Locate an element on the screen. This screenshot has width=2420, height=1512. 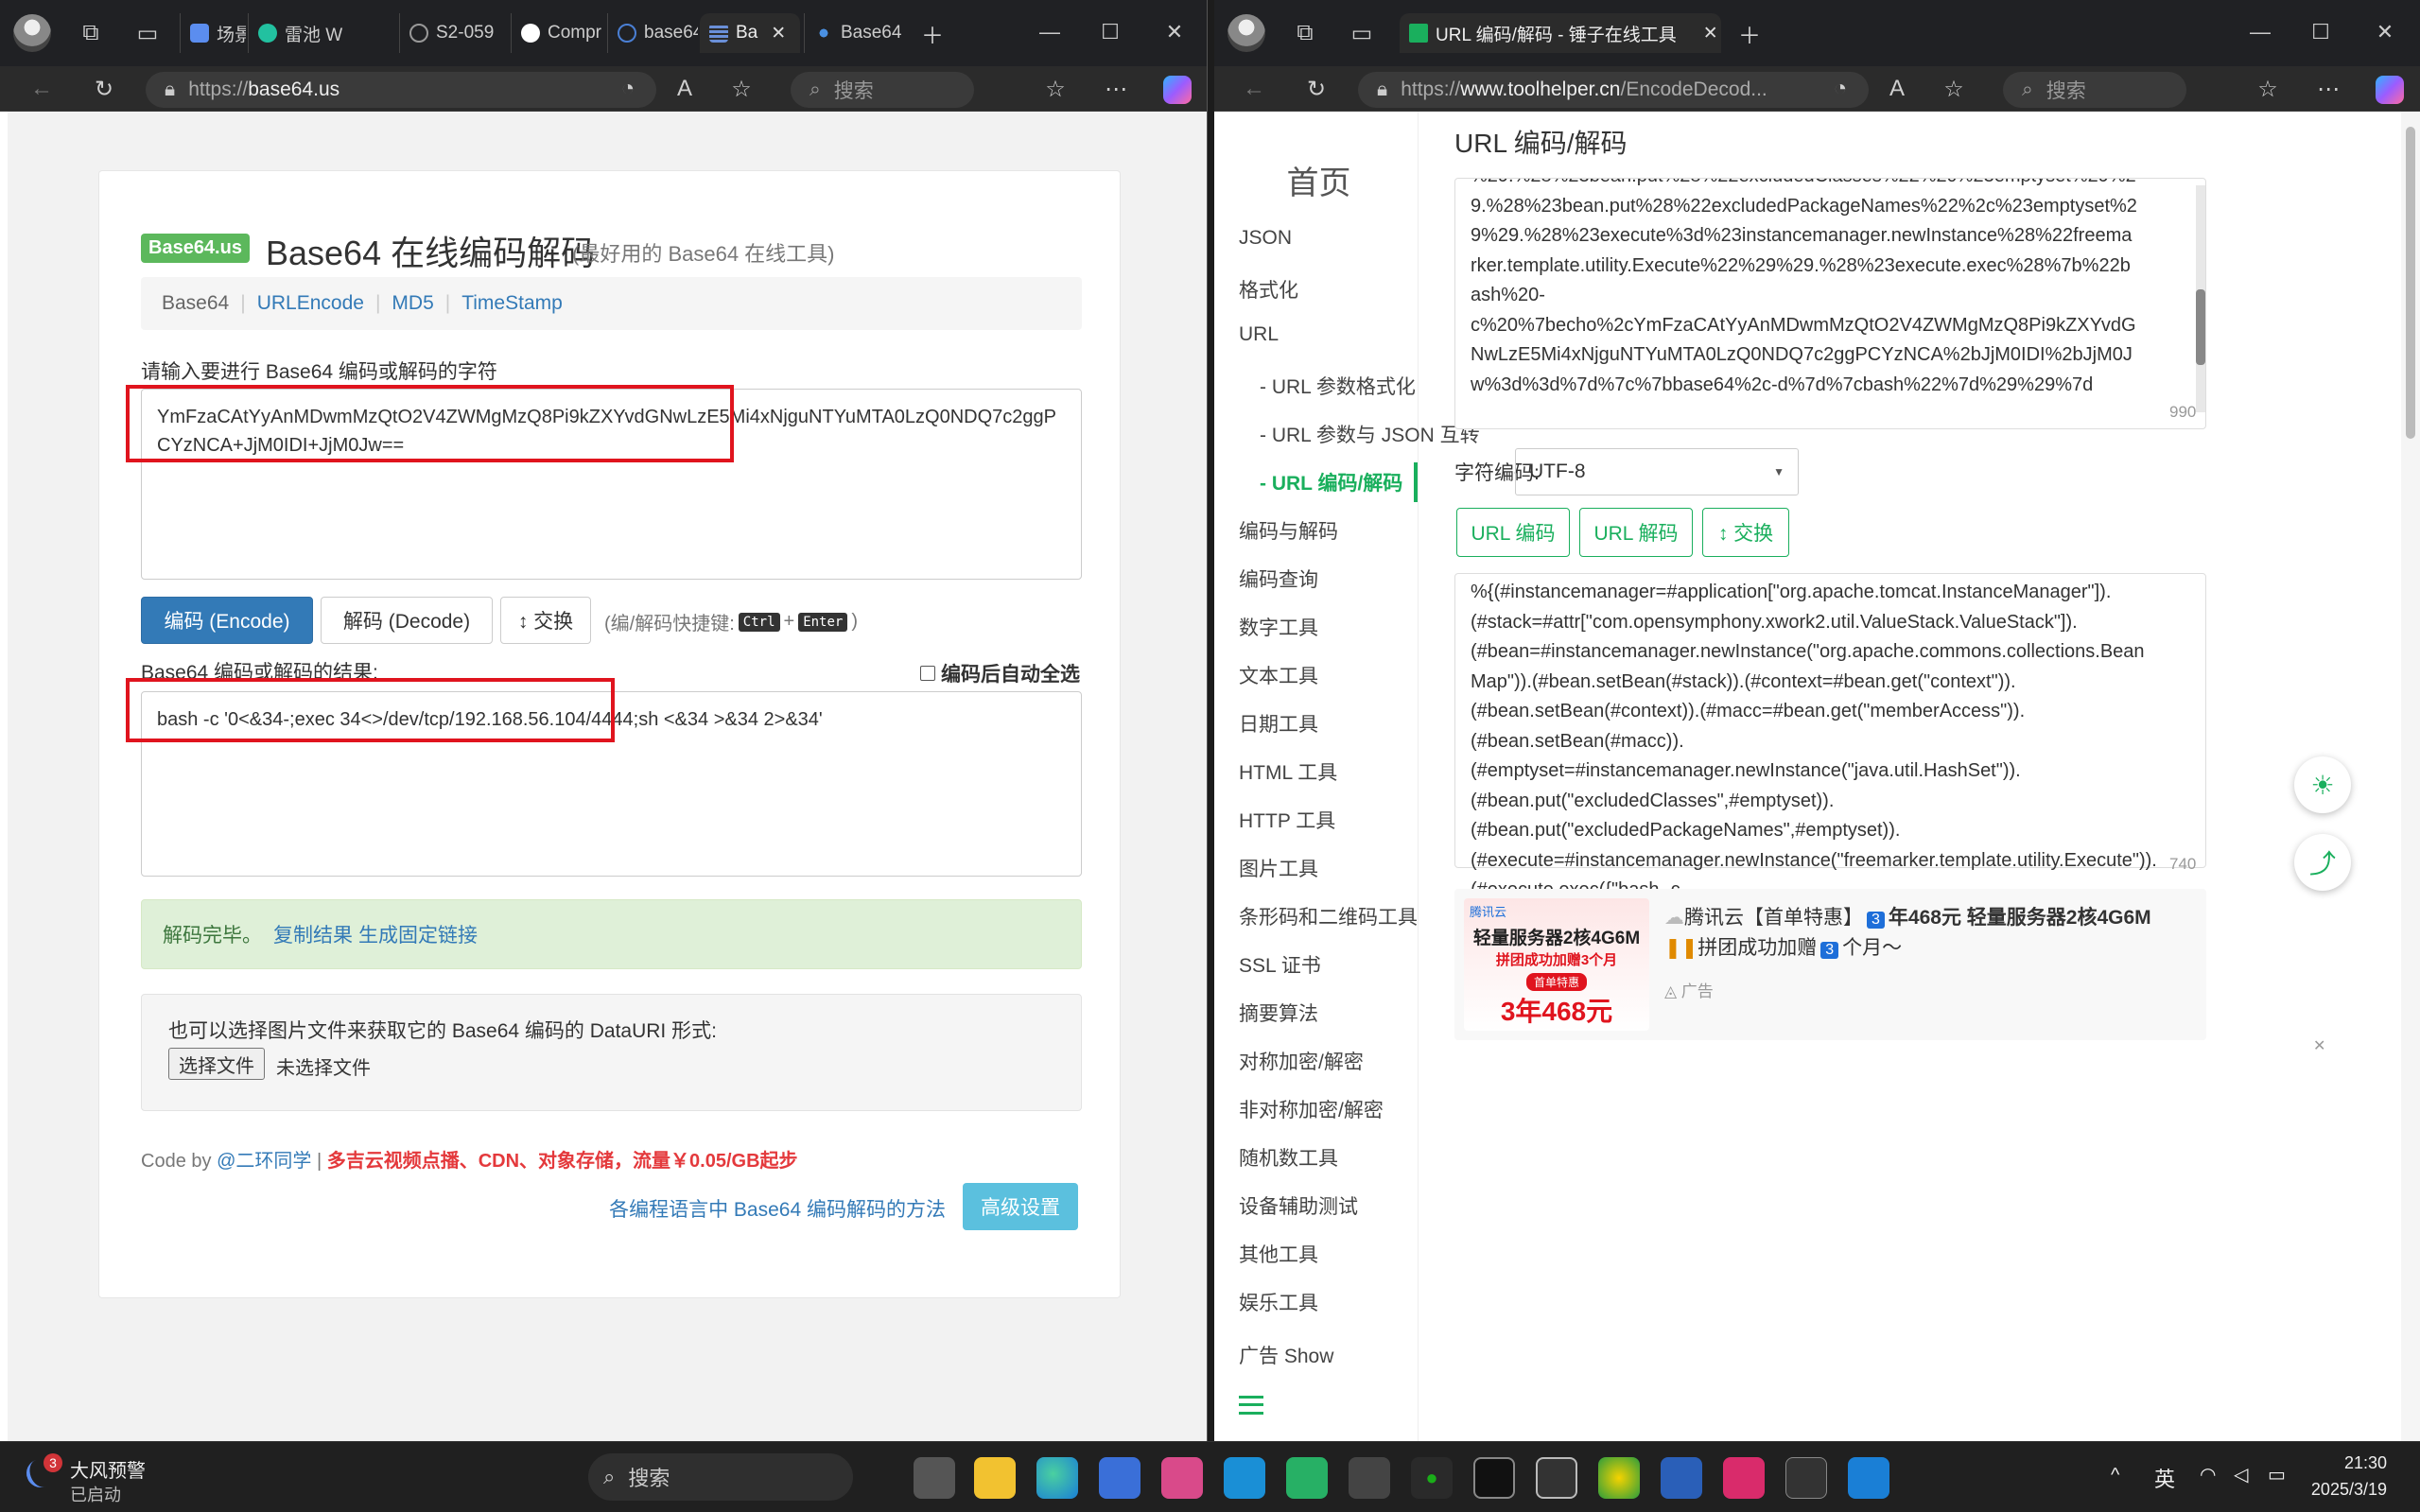
edge-icon is located at coordinates (1057, 1478).